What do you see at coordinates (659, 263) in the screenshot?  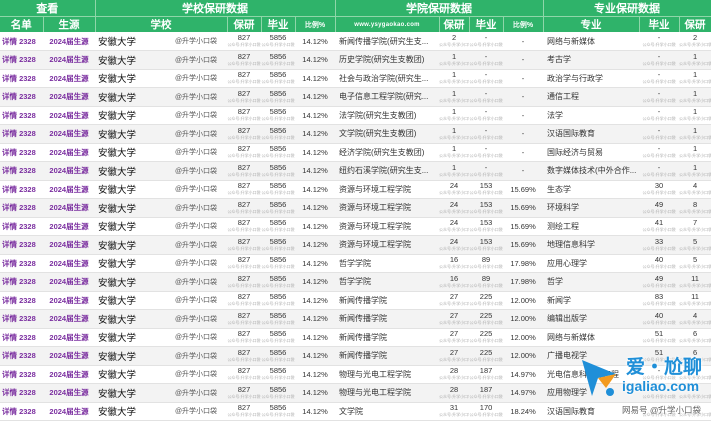 I see `major-graduates-cell: 40 公众号:升学小口袋` at bounding box center [659, 263].